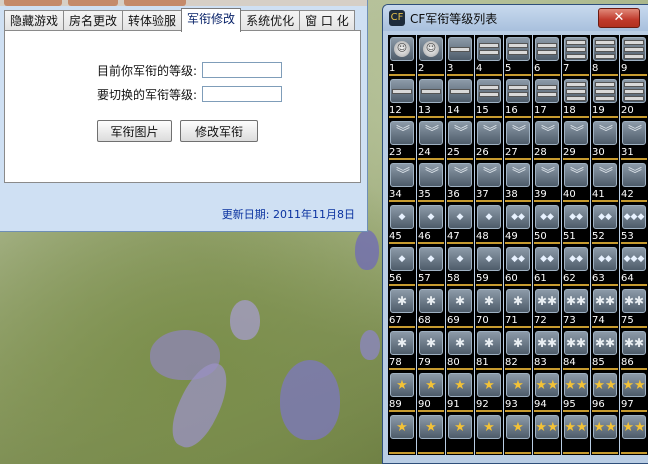 The image size is (648, 464). Describe the element at coordinates (431, 266) in the screenshot. I see `rank-cell: ◆ 57` at that location.